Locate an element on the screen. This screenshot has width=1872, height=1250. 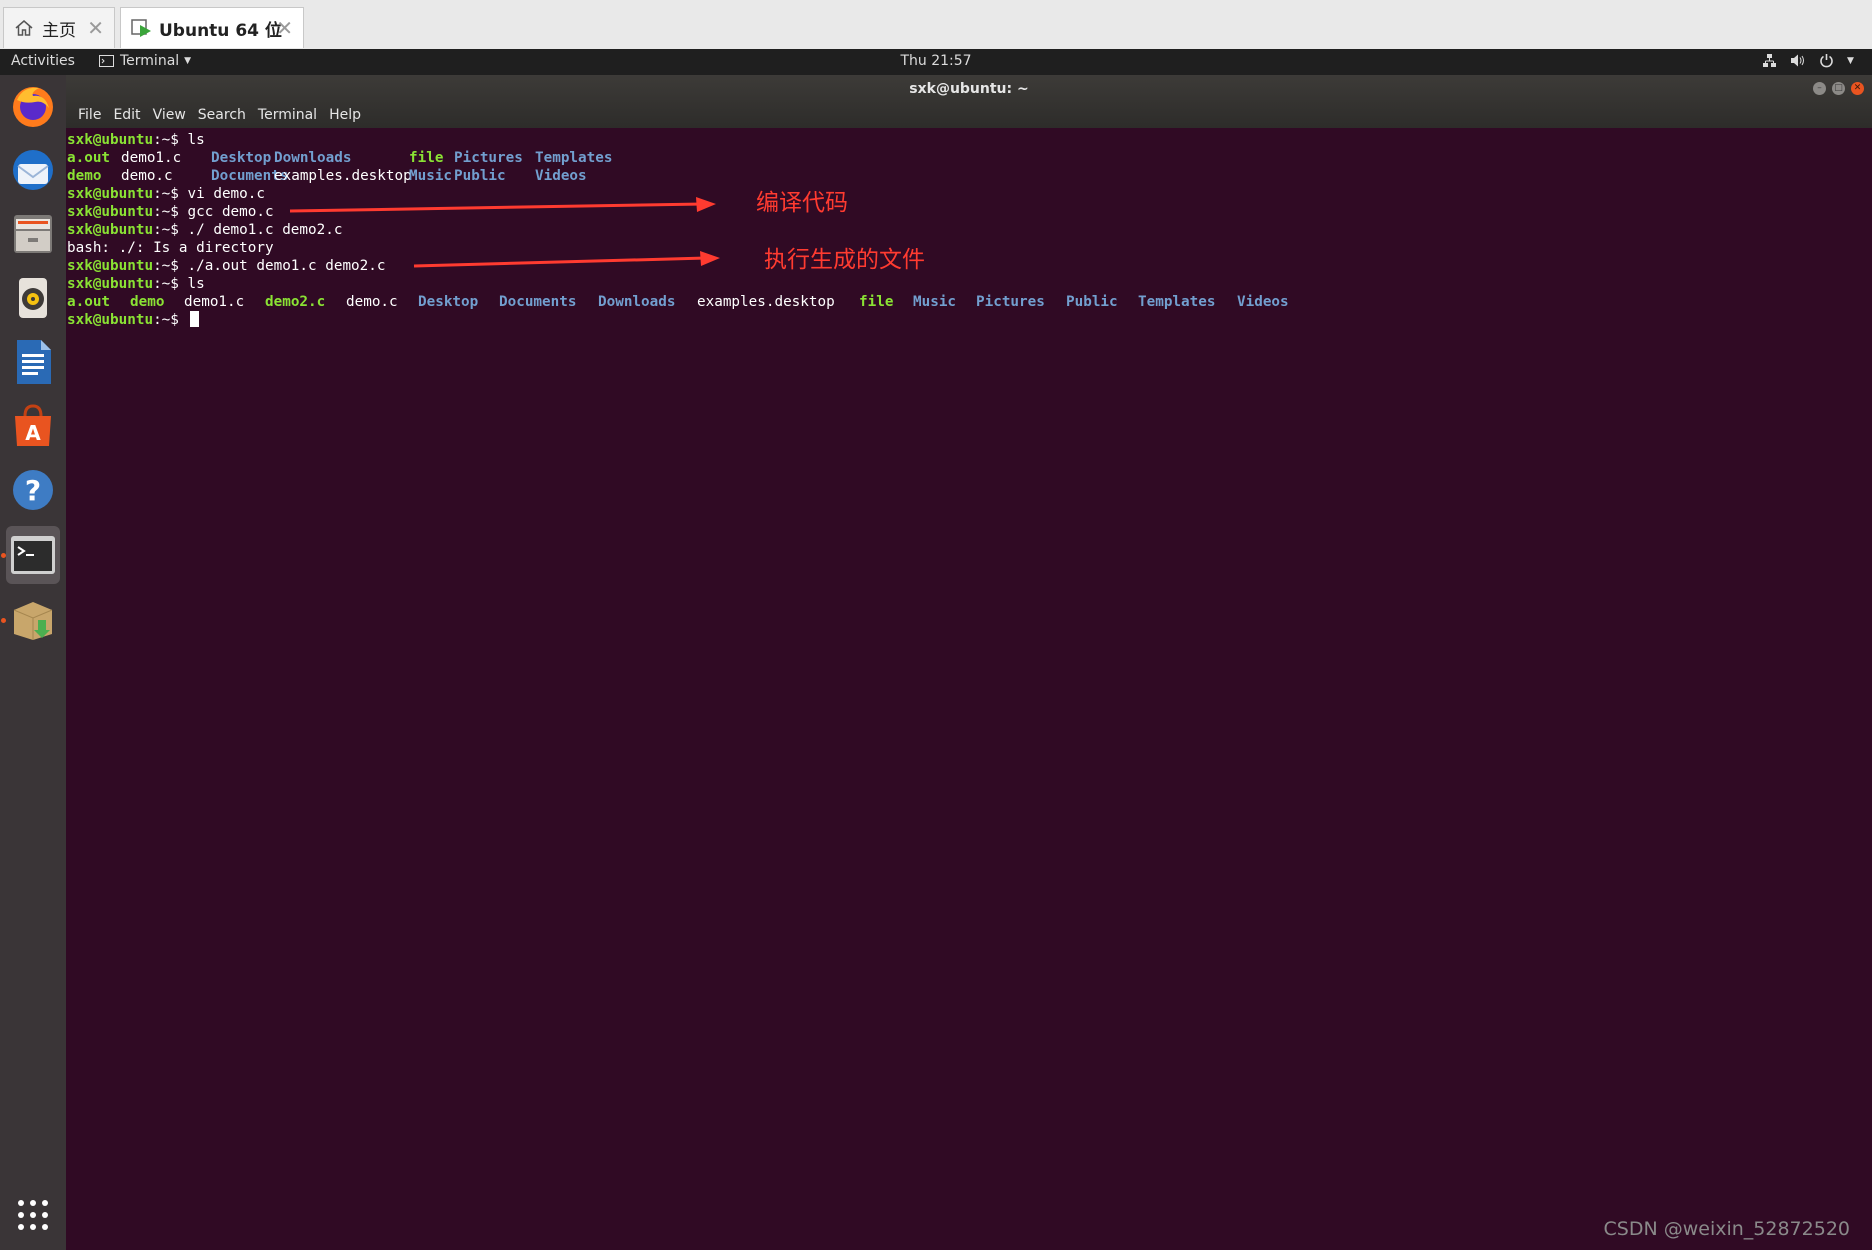
app-menu: Terminal ▼ is located at coordinates (145, 61).